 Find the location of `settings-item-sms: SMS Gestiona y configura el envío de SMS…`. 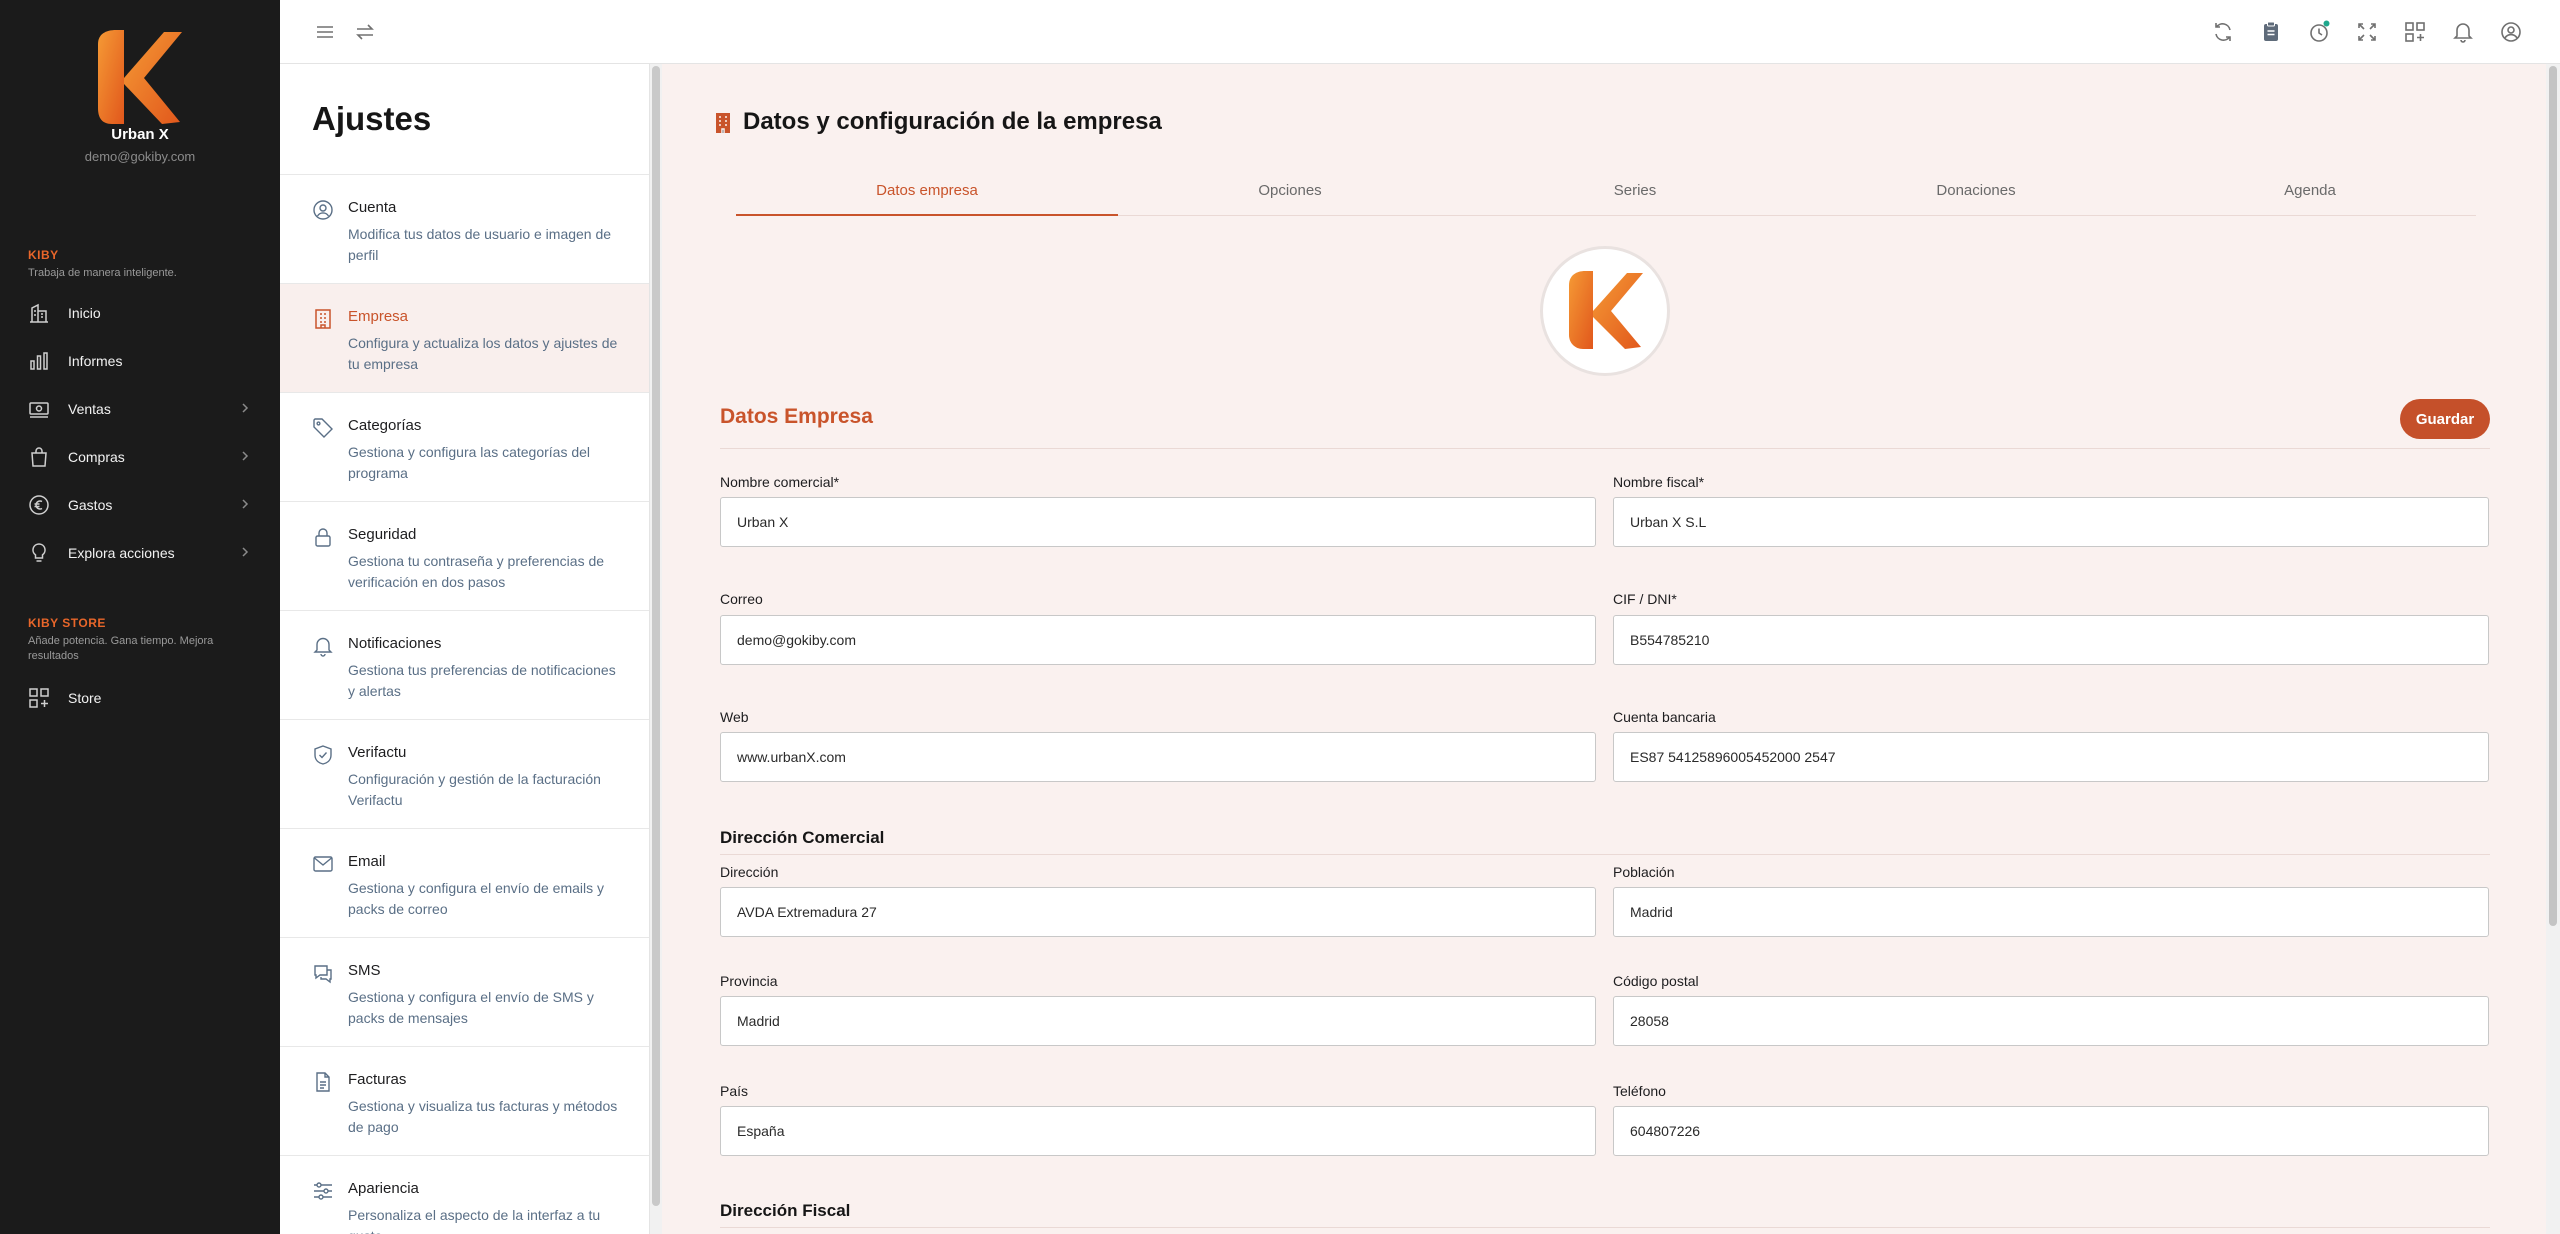

settings-item-sms: SMS Gestiona y configura el envío de SMS… is located at coordinates (464, 992).